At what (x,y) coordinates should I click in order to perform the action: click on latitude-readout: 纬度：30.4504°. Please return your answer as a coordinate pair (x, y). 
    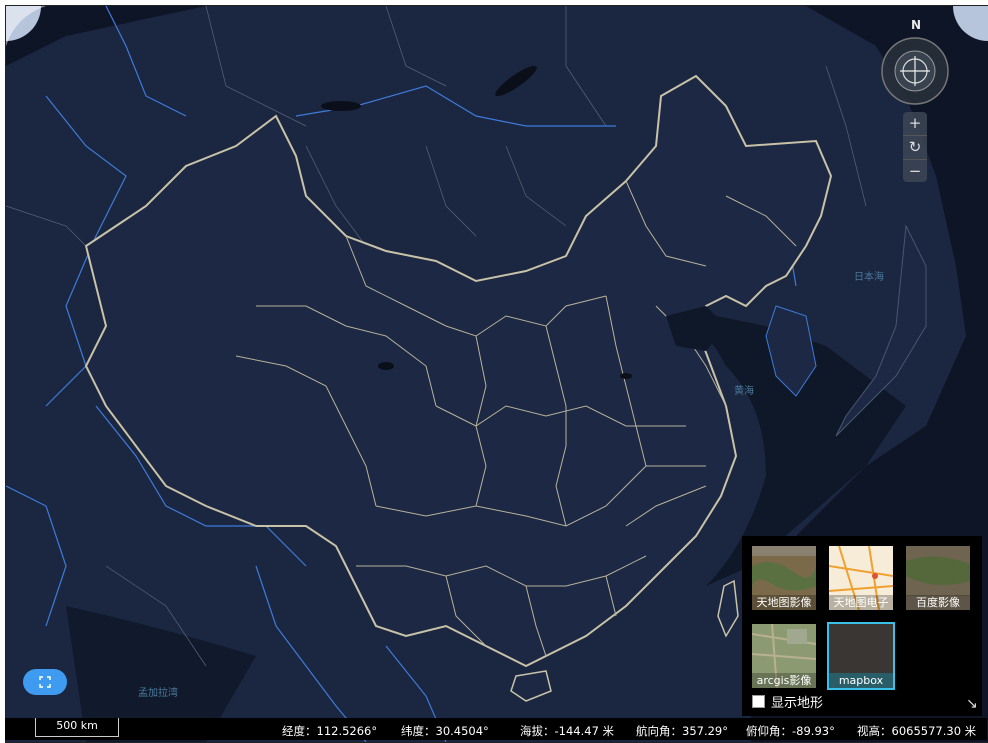
    Looking at the image, I should click on (445, 731).